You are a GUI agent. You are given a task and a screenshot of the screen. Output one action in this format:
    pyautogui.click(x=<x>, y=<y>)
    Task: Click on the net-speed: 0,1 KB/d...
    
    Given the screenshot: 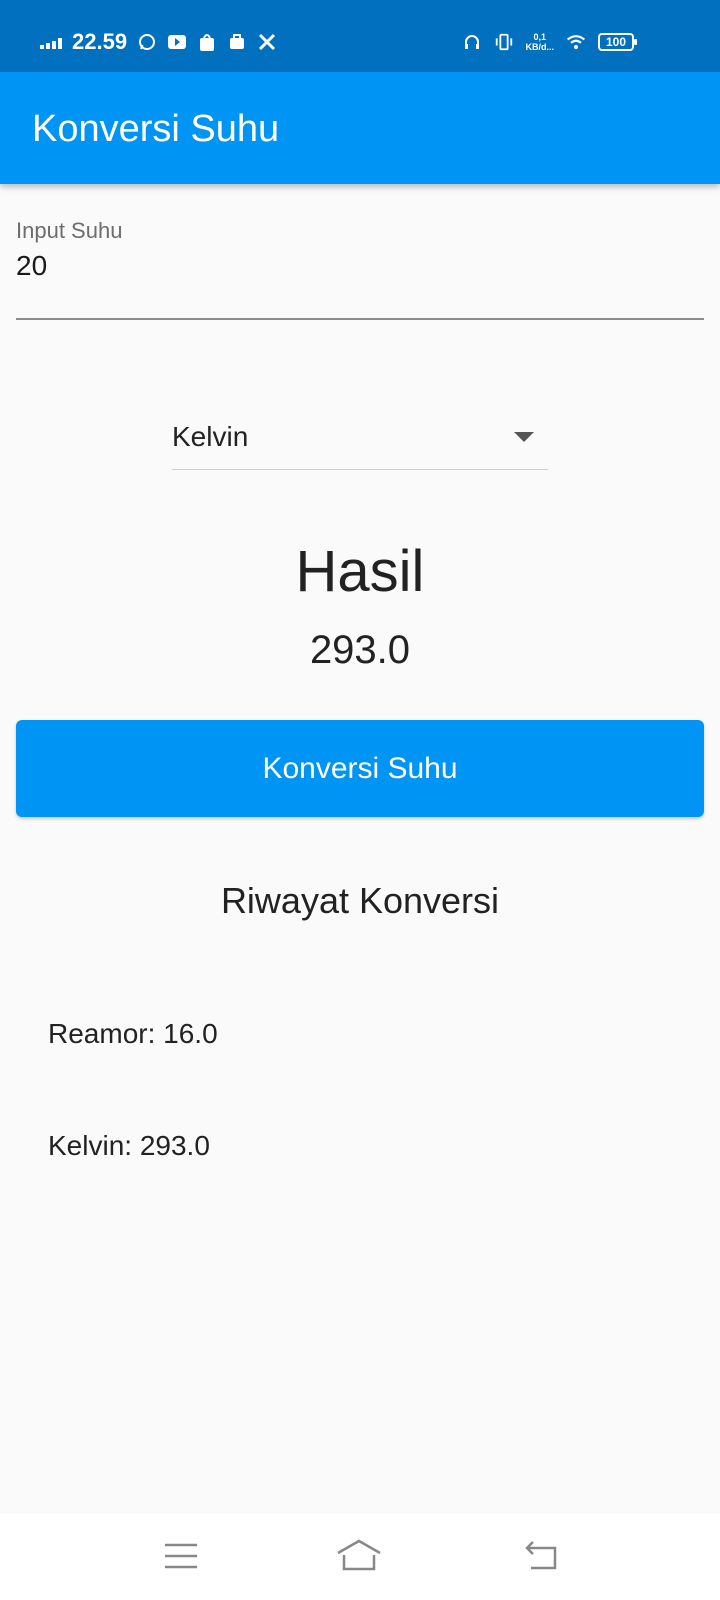 What is the action you would take?
    pyautogui.click(x=540, y=42)
    